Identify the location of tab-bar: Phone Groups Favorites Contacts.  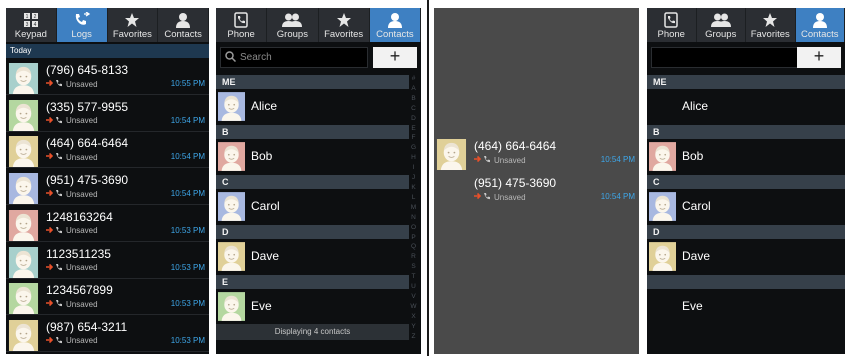
(318, 25).